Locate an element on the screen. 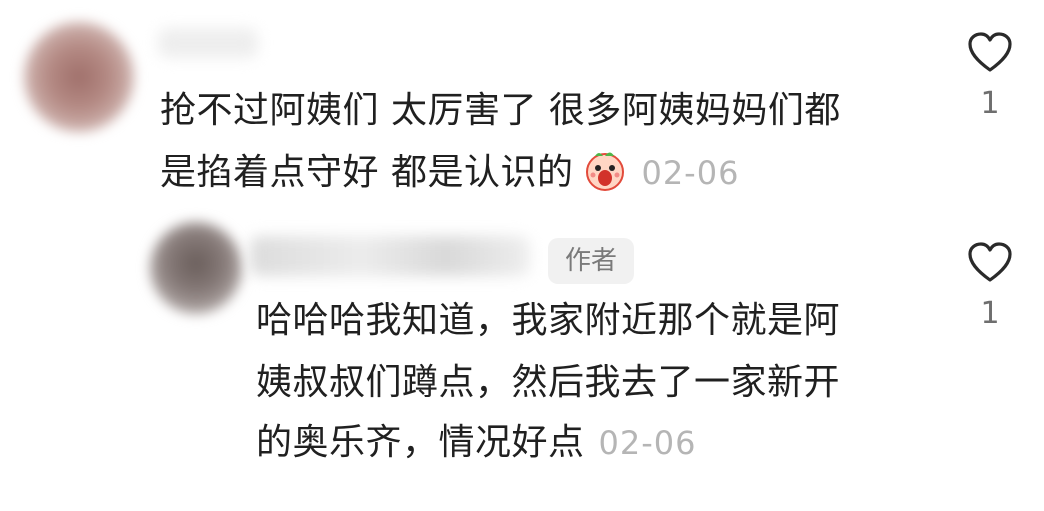 The height and width of the screenshot is (511, 1044). reply-text-line-3: 的奥乐齐，情况好点 02-06 is located at coordinates (476, 443).